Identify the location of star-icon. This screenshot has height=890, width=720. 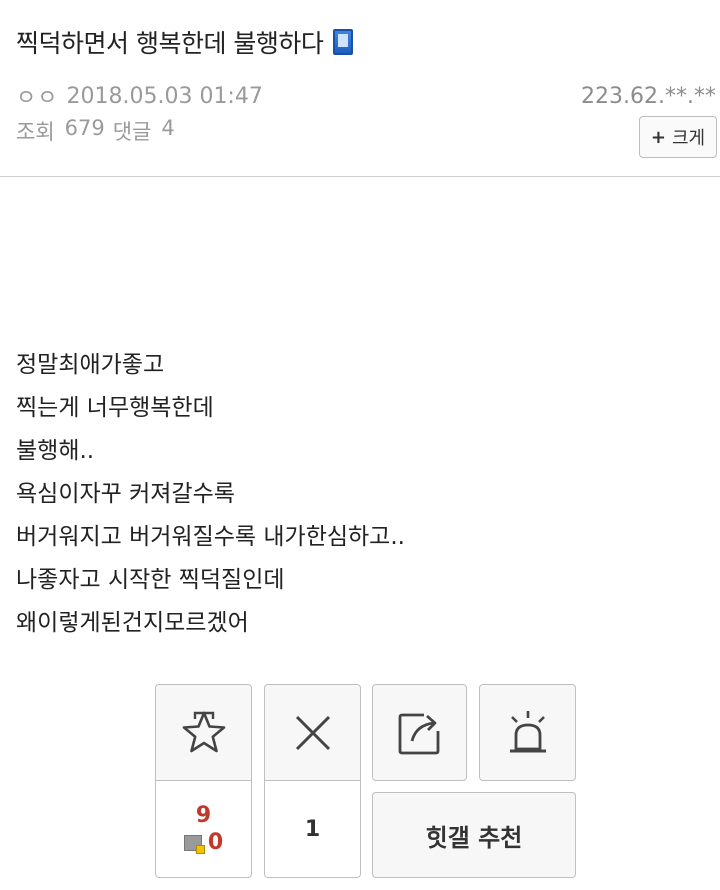
(203, 731).